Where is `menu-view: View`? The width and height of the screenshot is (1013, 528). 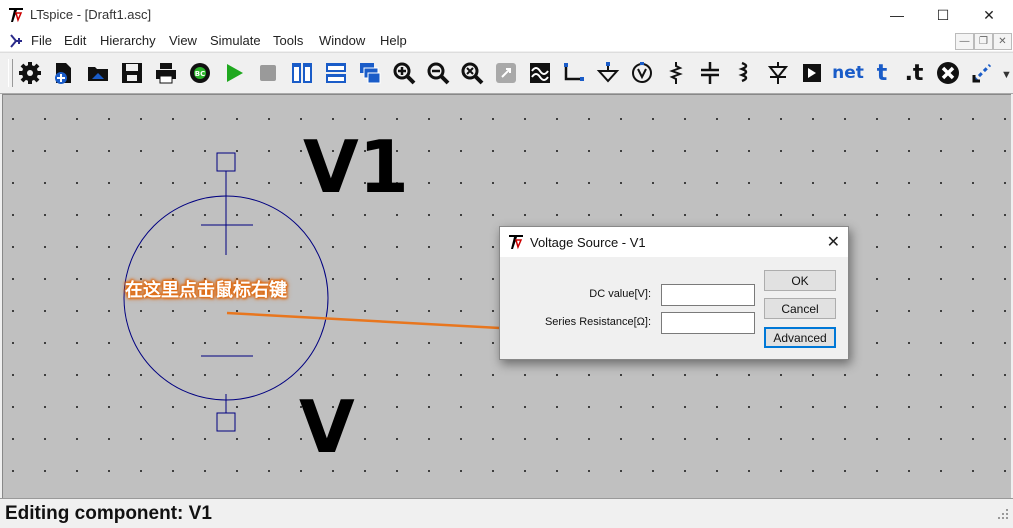 menu-view: View is located at coordinates (183, 40).